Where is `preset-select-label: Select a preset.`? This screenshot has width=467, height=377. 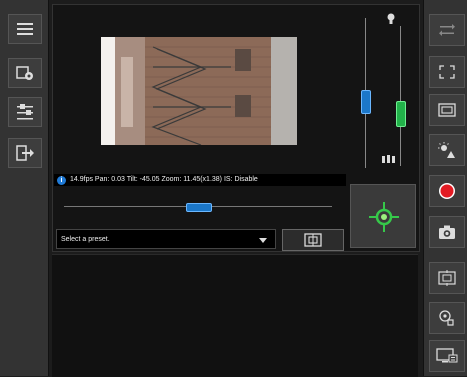 preset-select-label: Select a preset. is located at coordinates (85, 239).